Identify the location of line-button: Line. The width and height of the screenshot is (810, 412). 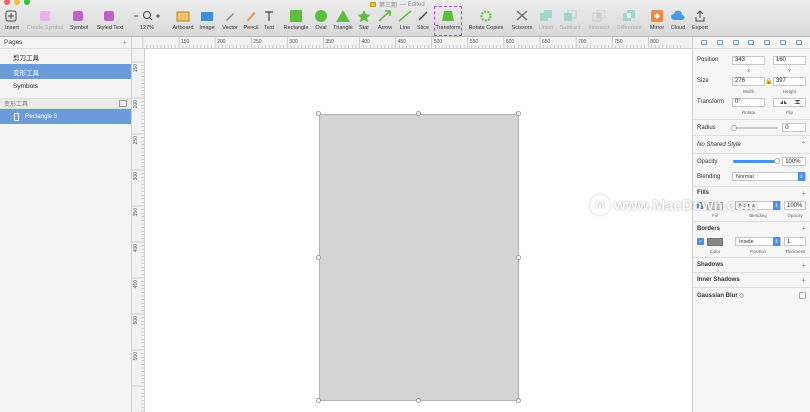
(405, 21).